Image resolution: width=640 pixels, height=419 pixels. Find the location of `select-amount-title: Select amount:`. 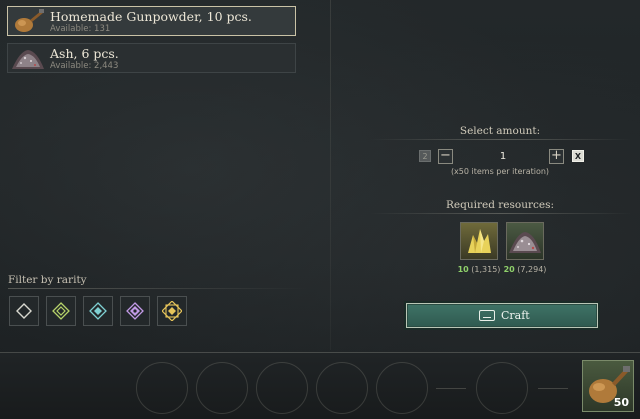

select-amount-title: Select amount: is located at coordinates (500, 131).